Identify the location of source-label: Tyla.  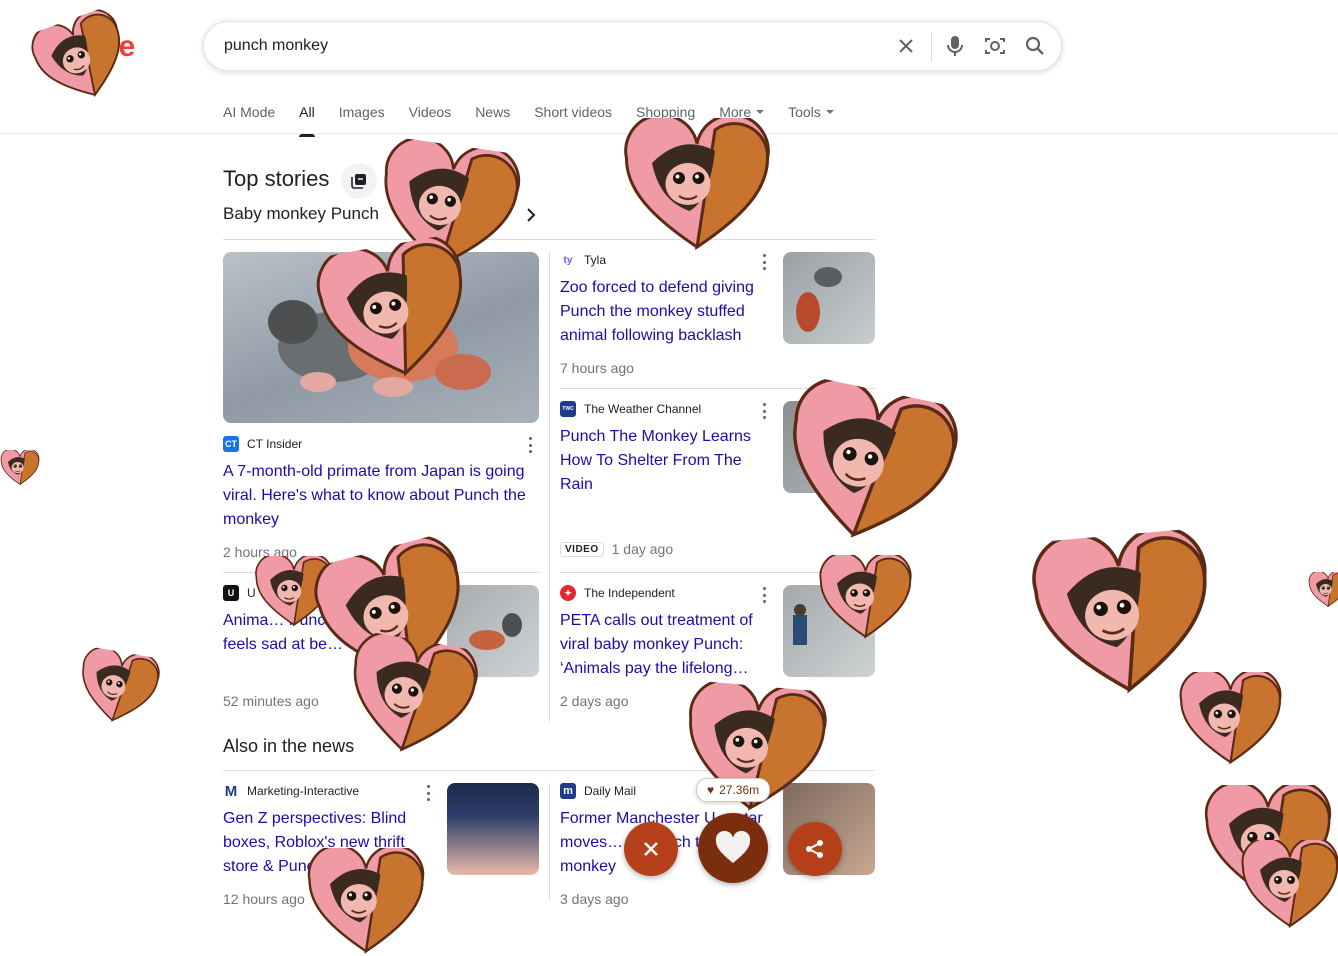
(595, 260).